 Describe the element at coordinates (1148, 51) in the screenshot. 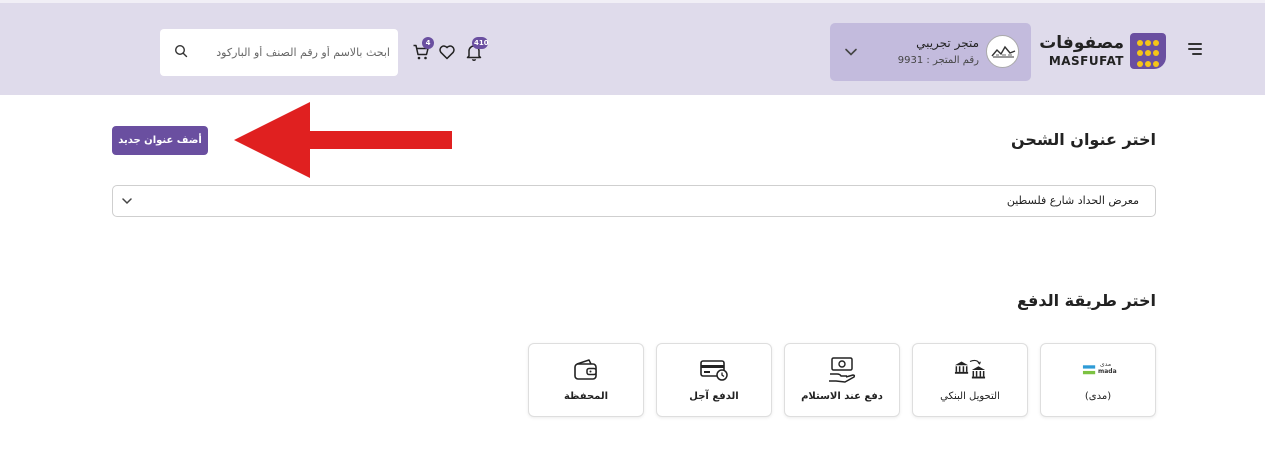

I see `logo-mark-icon` at that location.